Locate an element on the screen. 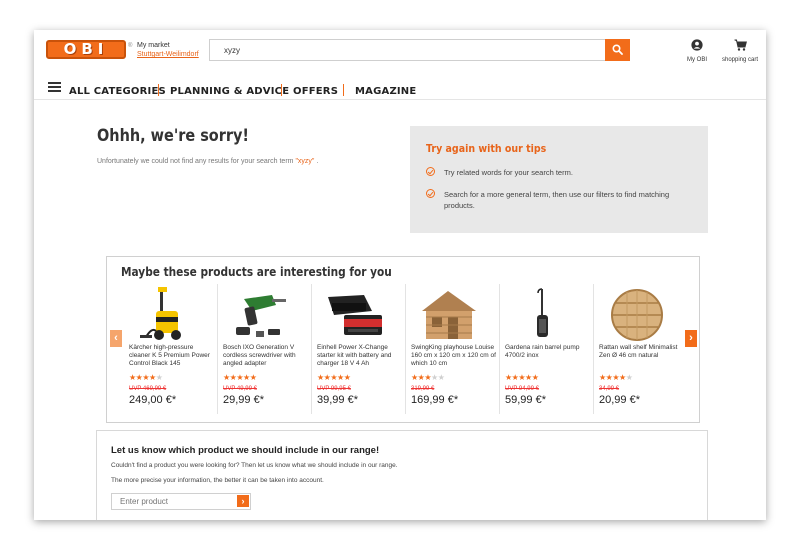 This screenshot has height=556, width=800. product-image-barrel-pump is located at coordinates (542, 312).